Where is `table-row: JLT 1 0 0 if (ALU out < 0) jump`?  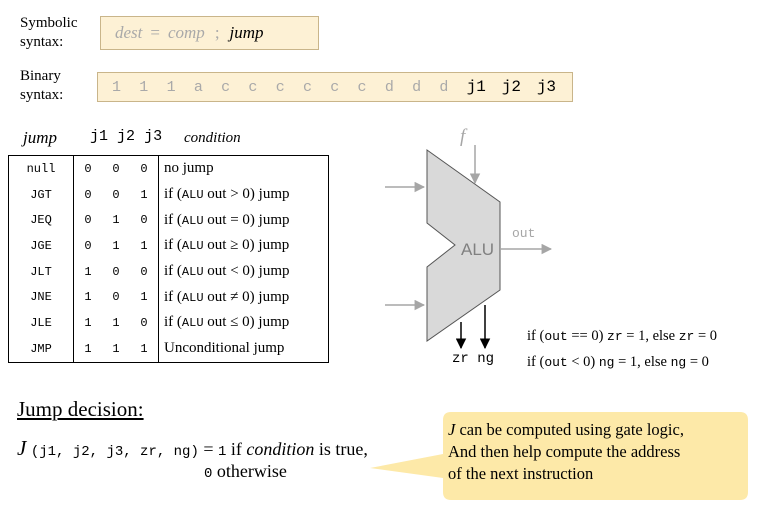 table-row: JLT 1 0 0 if (ALU out < 0) jump is located at coordinates (168, 271).